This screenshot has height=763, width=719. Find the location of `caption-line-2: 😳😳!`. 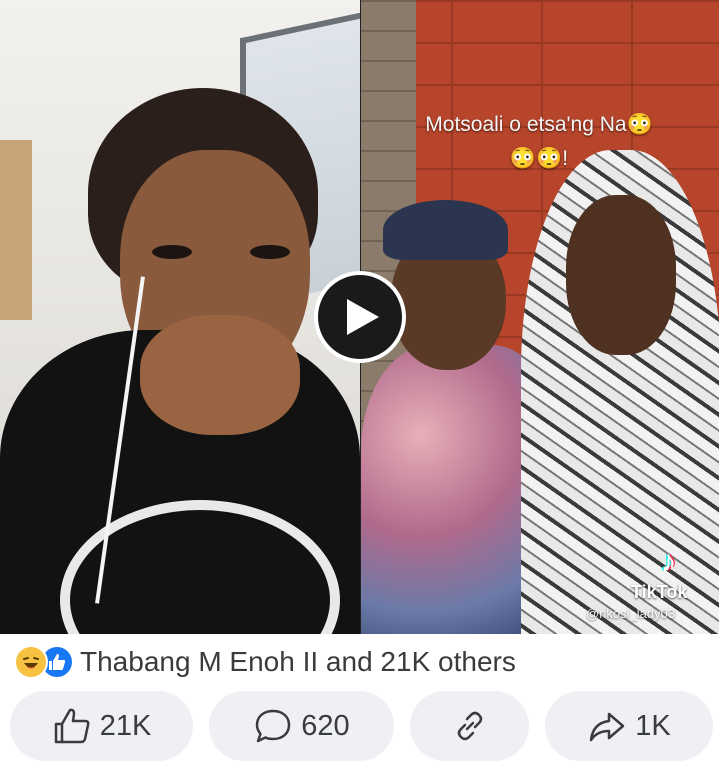

caption-line-2: 😳😳! is located at coordinates (539, 158).